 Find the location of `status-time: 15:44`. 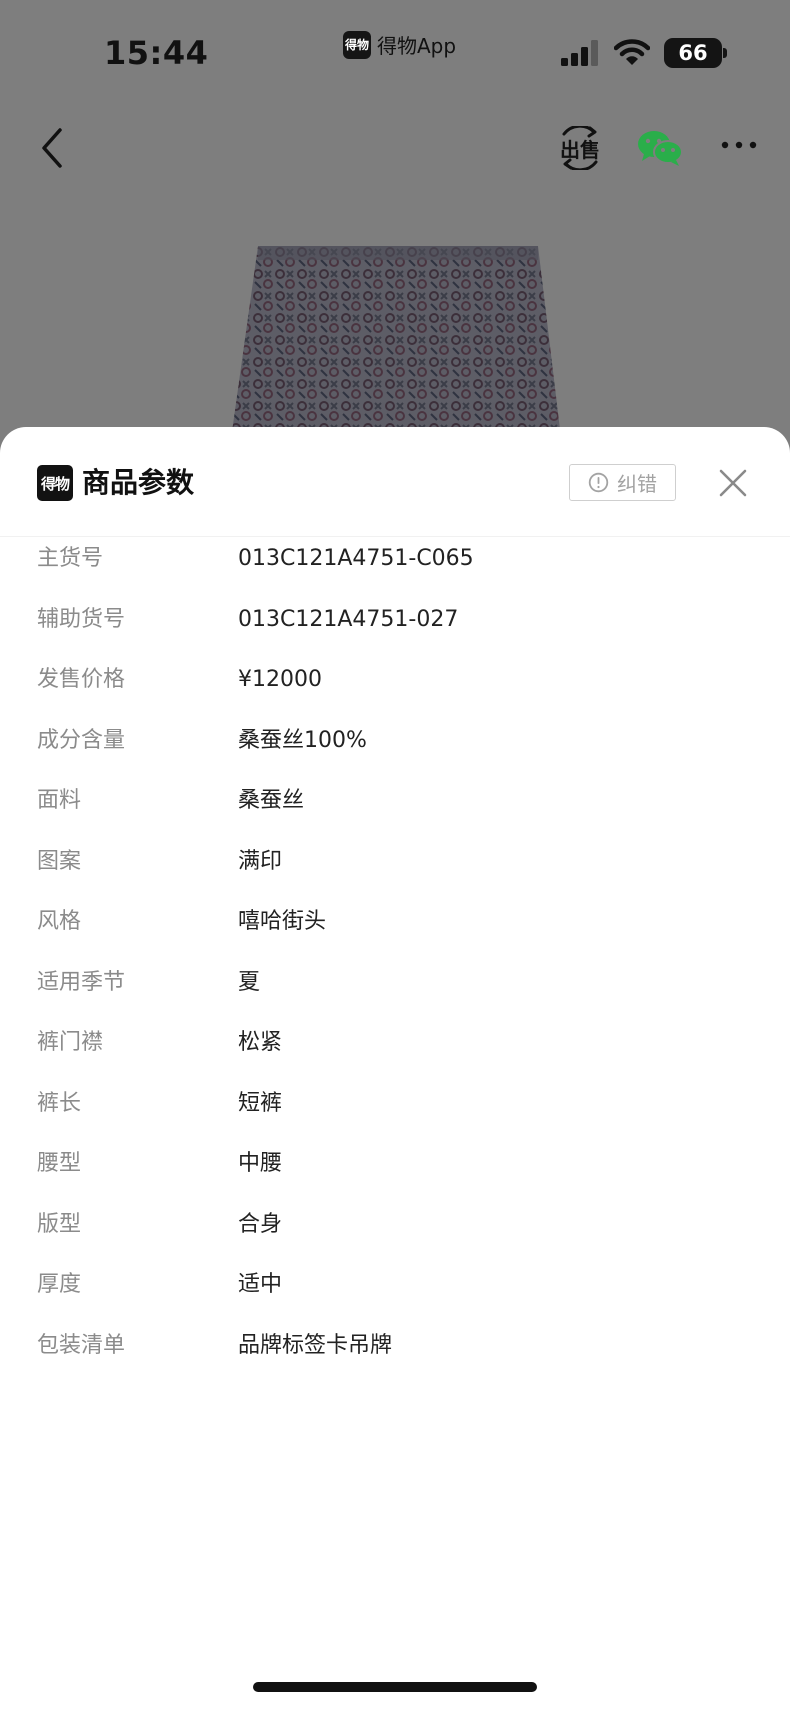

status-time: 15:44 is located at coordinates (156, 53).